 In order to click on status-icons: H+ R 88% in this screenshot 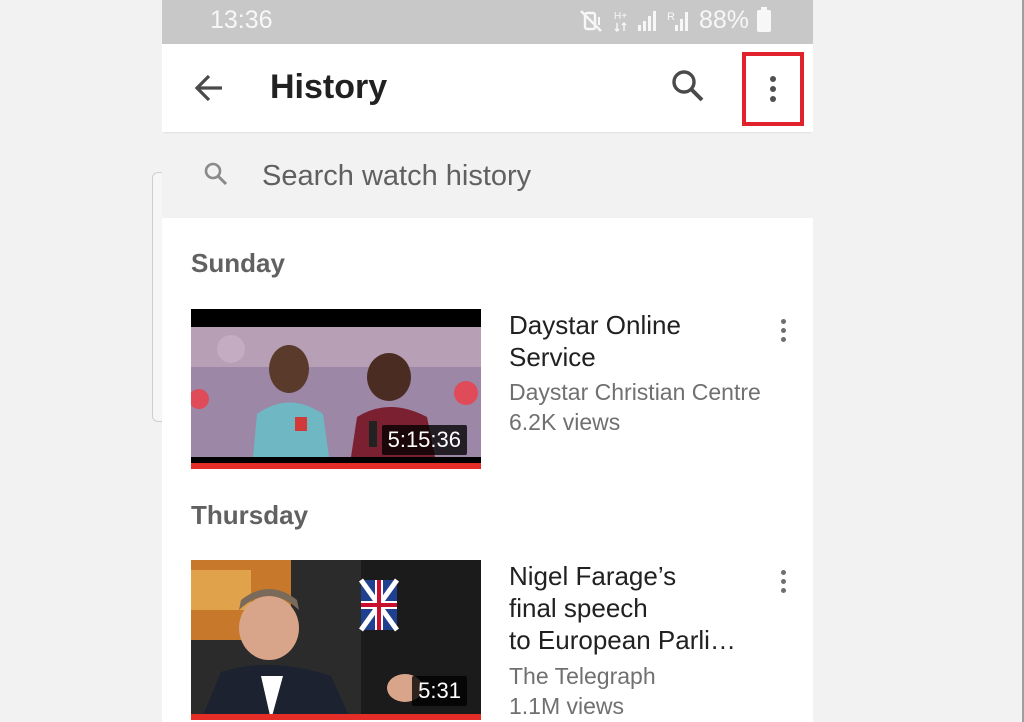, I will do `click(675, 20)`.